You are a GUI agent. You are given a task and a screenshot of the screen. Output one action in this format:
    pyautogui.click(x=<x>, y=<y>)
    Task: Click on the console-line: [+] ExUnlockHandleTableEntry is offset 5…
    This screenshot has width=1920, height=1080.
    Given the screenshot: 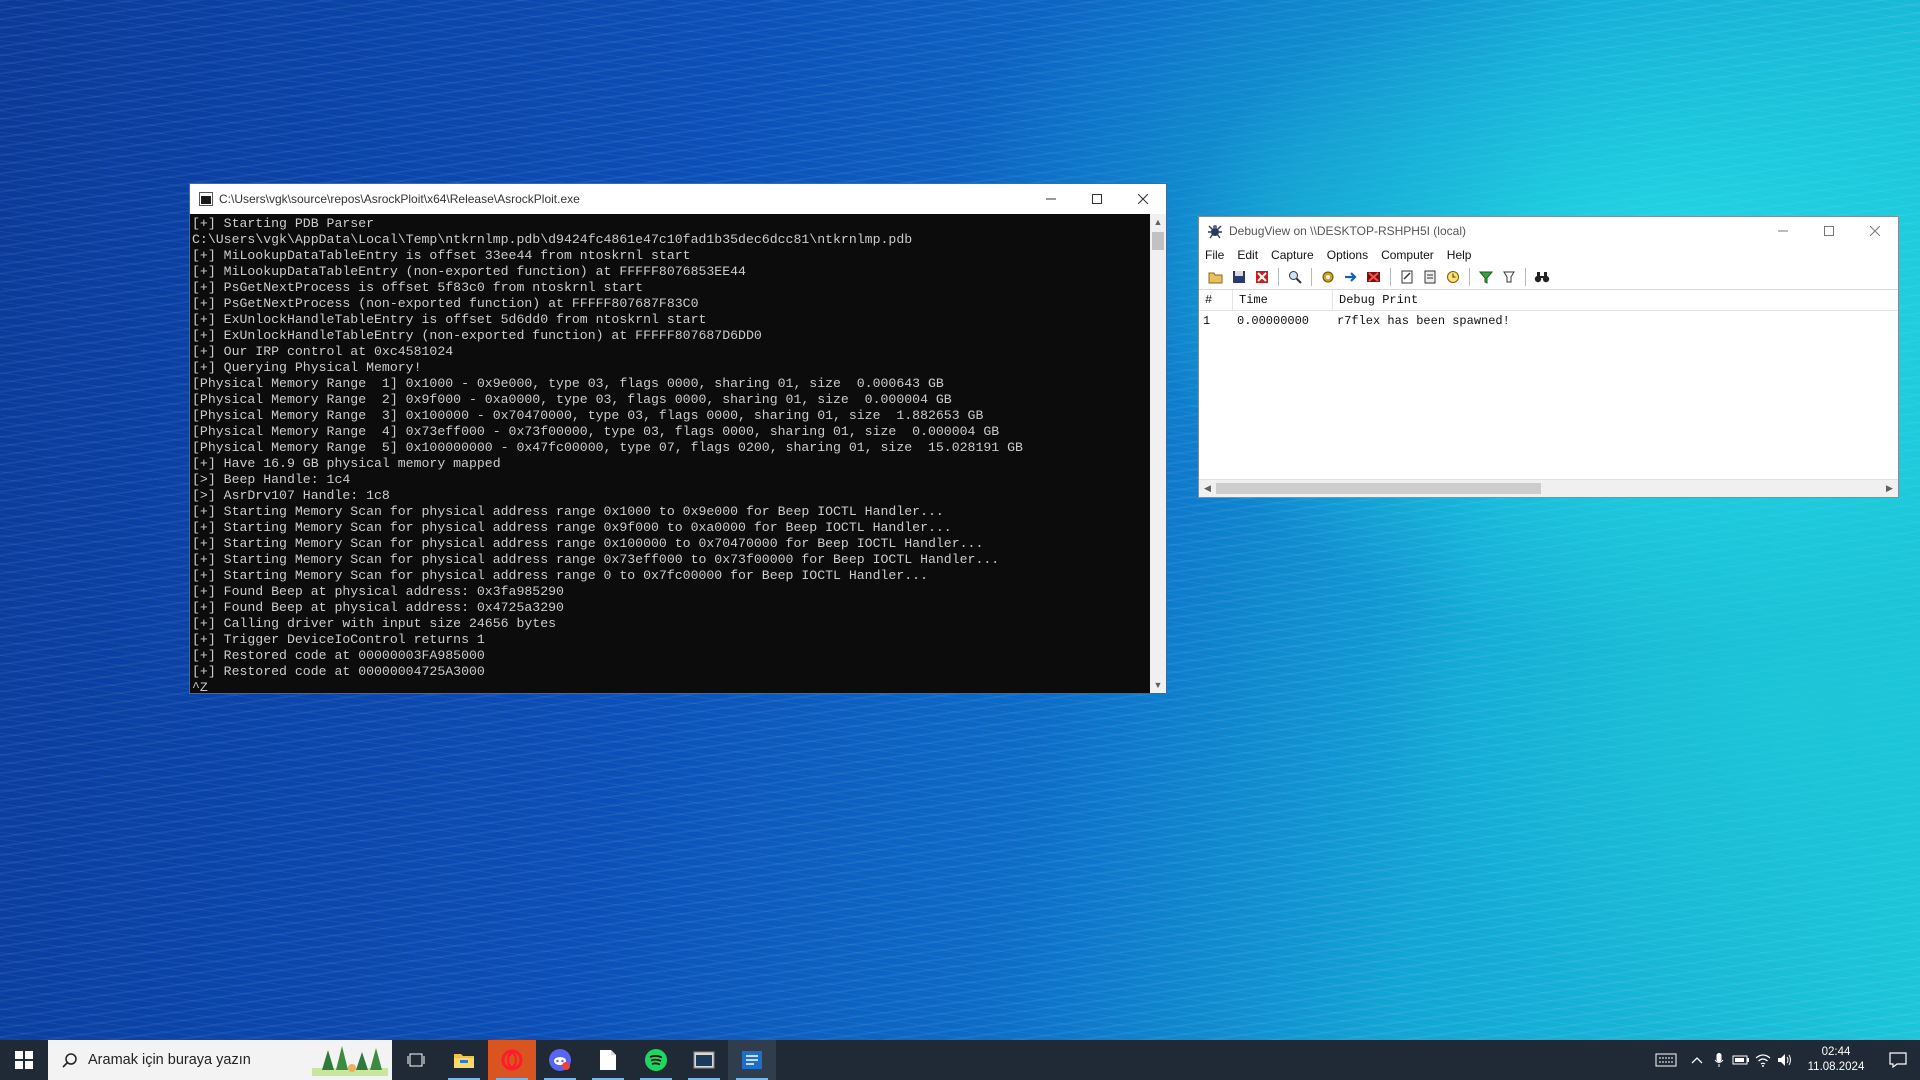 What is the action you would take?
    pyautogui.click(x=449, y=319)
    